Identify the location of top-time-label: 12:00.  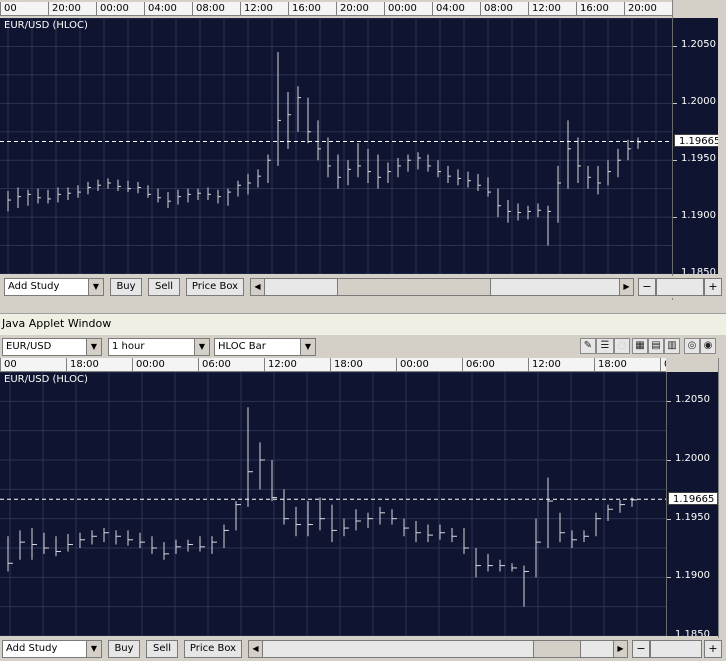
(546, 8).